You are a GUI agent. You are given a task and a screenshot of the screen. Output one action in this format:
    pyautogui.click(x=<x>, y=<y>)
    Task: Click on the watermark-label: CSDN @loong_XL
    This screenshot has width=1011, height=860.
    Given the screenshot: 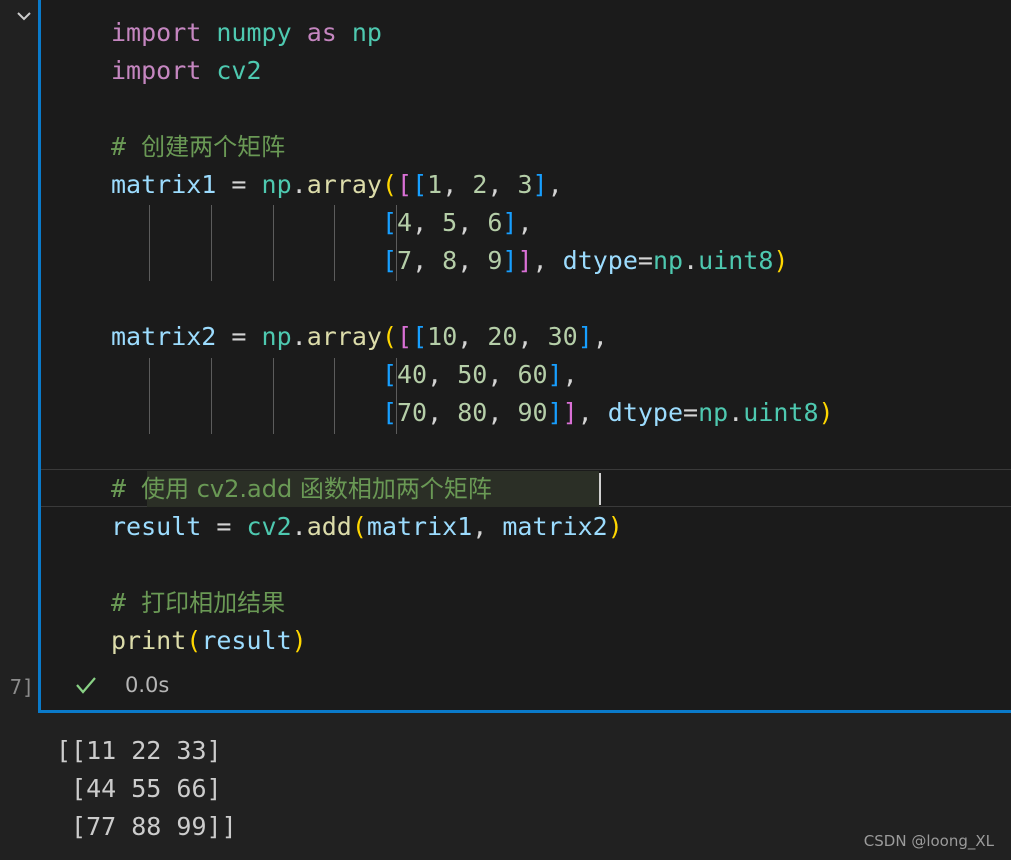 What is the action you would take?
    pyautogui.click(x=928, y=841)
    